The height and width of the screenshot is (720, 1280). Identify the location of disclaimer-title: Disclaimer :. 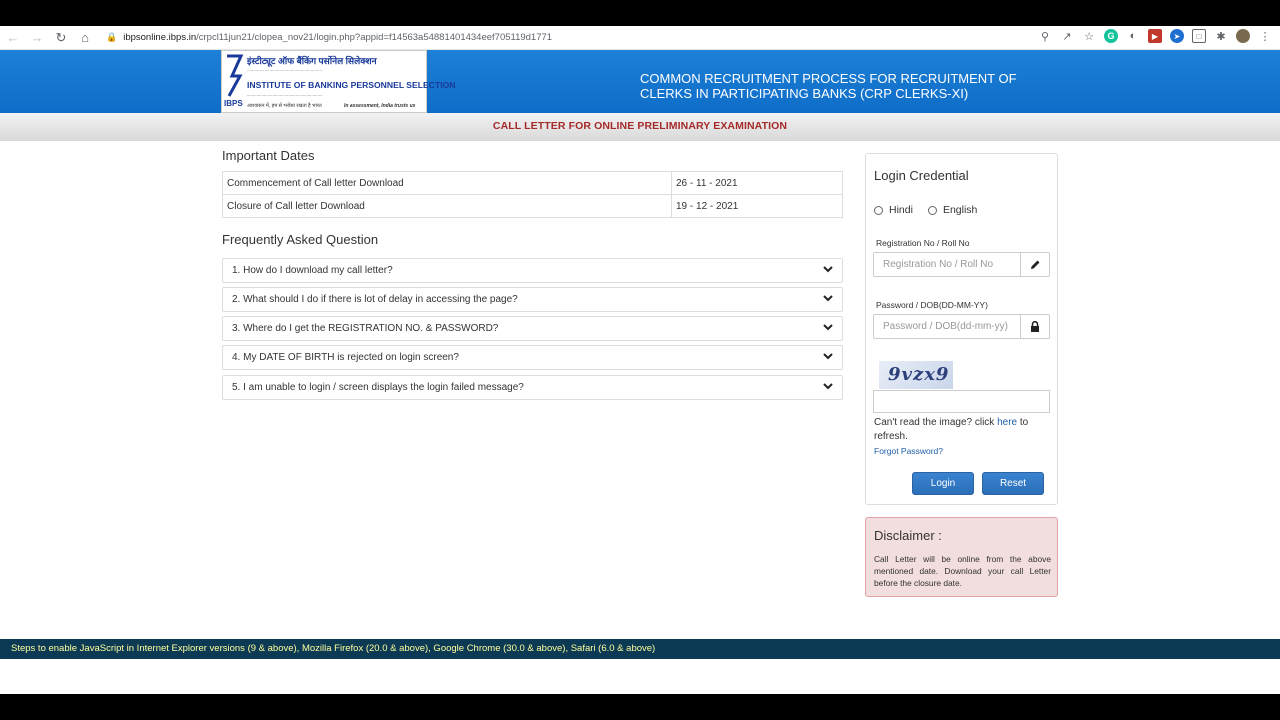
(908, 535).